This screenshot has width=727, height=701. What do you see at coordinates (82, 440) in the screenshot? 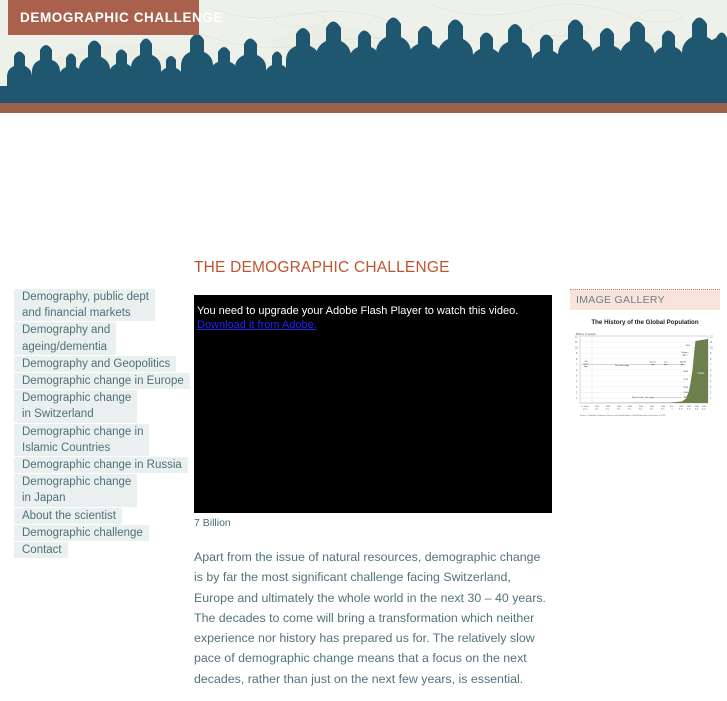
I see `sidebar-item-change-islamic-countries: Demographic change in Islamic Countries` at bounding box center [82, 440].